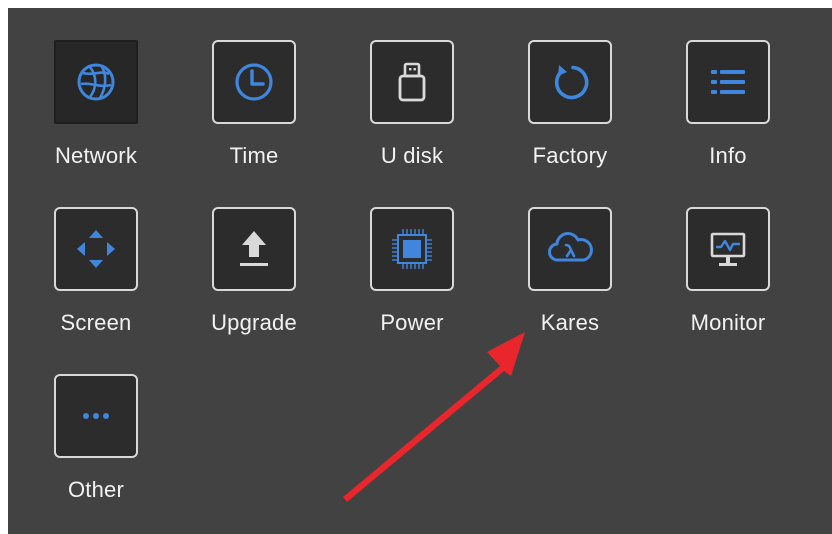 The width and height of the screenshot is (832, 534). I want to click on menu-item-monitor: Monitor, so click(728, 255).